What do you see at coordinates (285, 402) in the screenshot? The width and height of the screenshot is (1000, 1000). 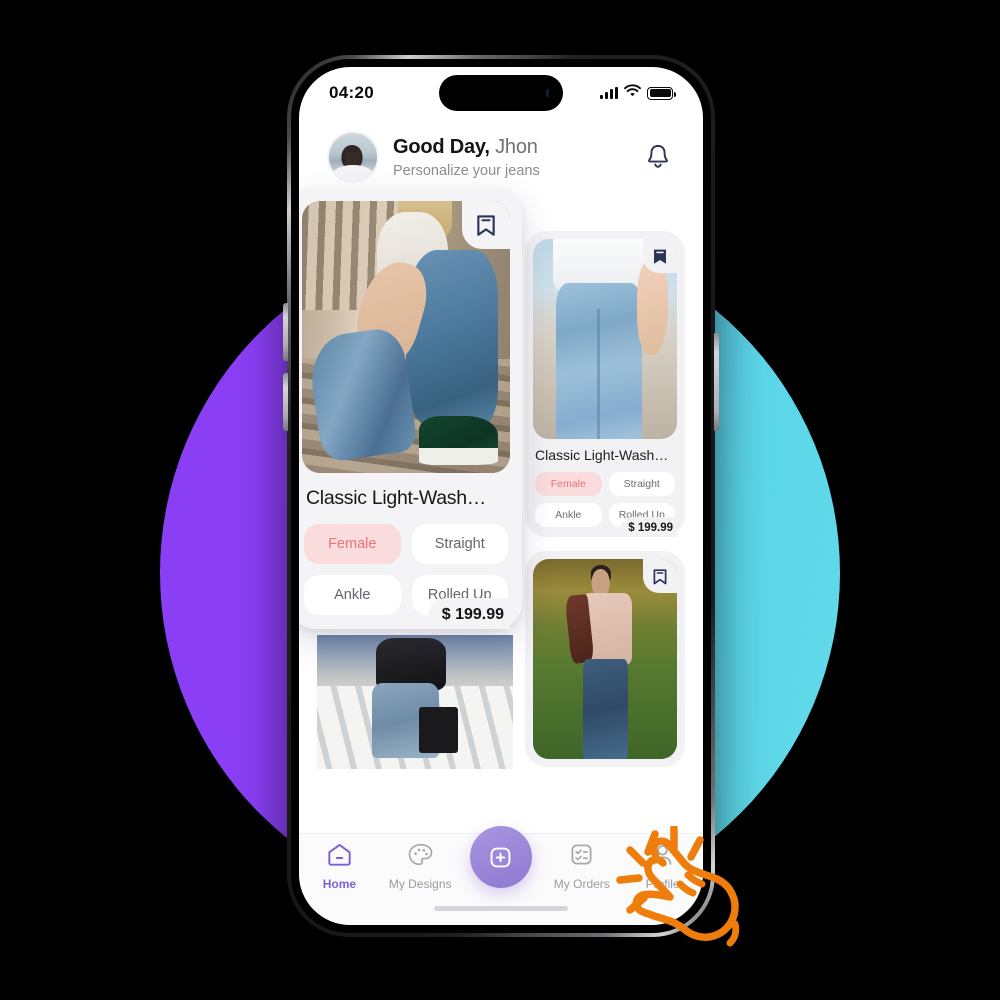 I see `volume-down-button` at bounding box center [285, 402].